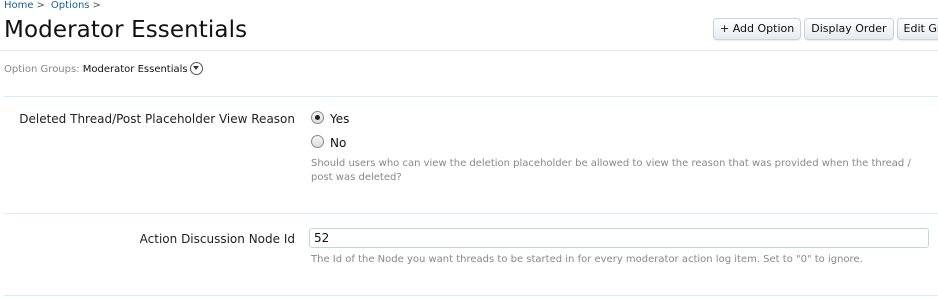  I want to click on breadcrumb-home-link: Home, so click(19, 5).